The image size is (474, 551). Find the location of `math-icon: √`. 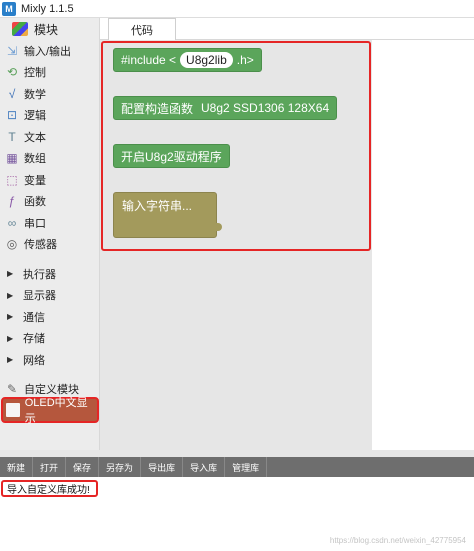

math-icon: √ is located at coordinates (12, 93).